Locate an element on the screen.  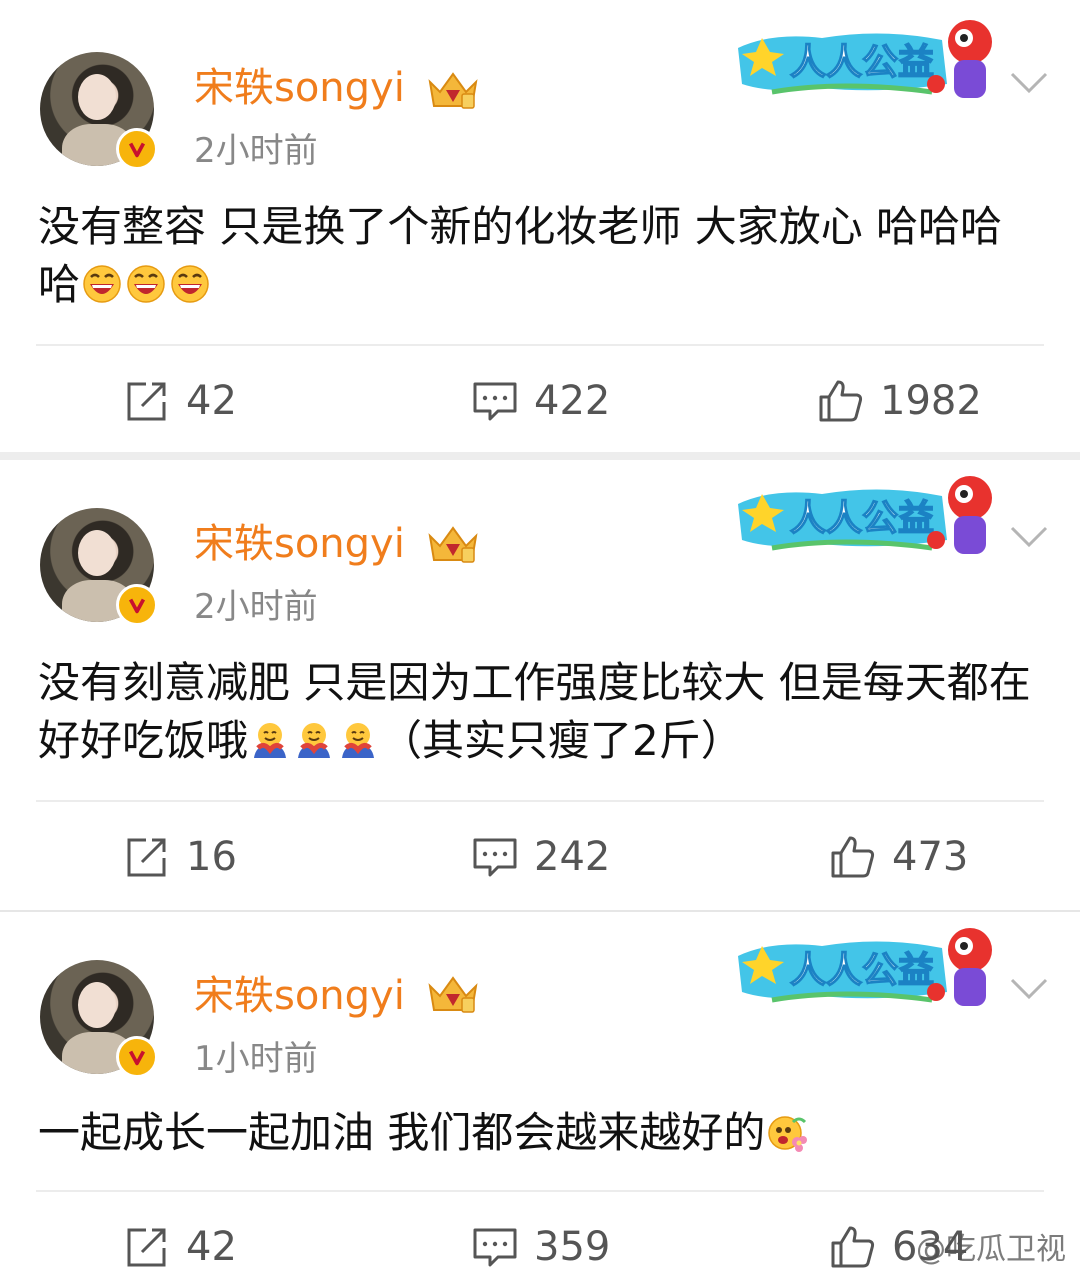
post-text-suffix: （其实只瘦了2斤） is located at coordinates (561, 740).